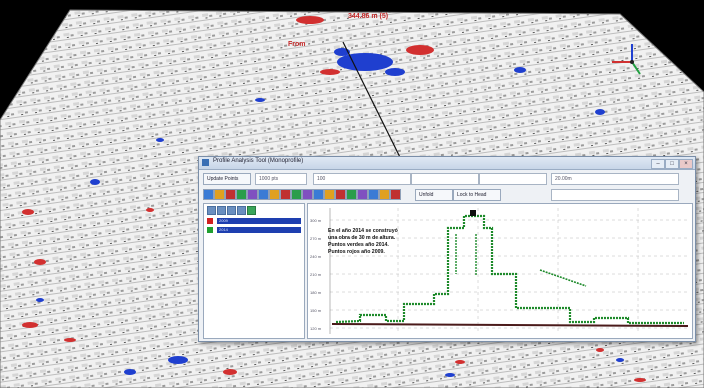  I want to click on lock-to-head-button: Lock to Head, so click(477, 195).